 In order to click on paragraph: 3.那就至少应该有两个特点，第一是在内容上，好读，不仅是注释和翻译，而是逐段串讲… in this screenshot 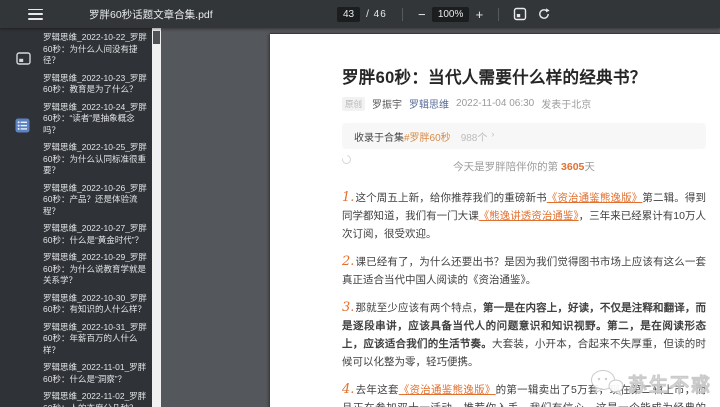, I will do `click(524, 335)`.